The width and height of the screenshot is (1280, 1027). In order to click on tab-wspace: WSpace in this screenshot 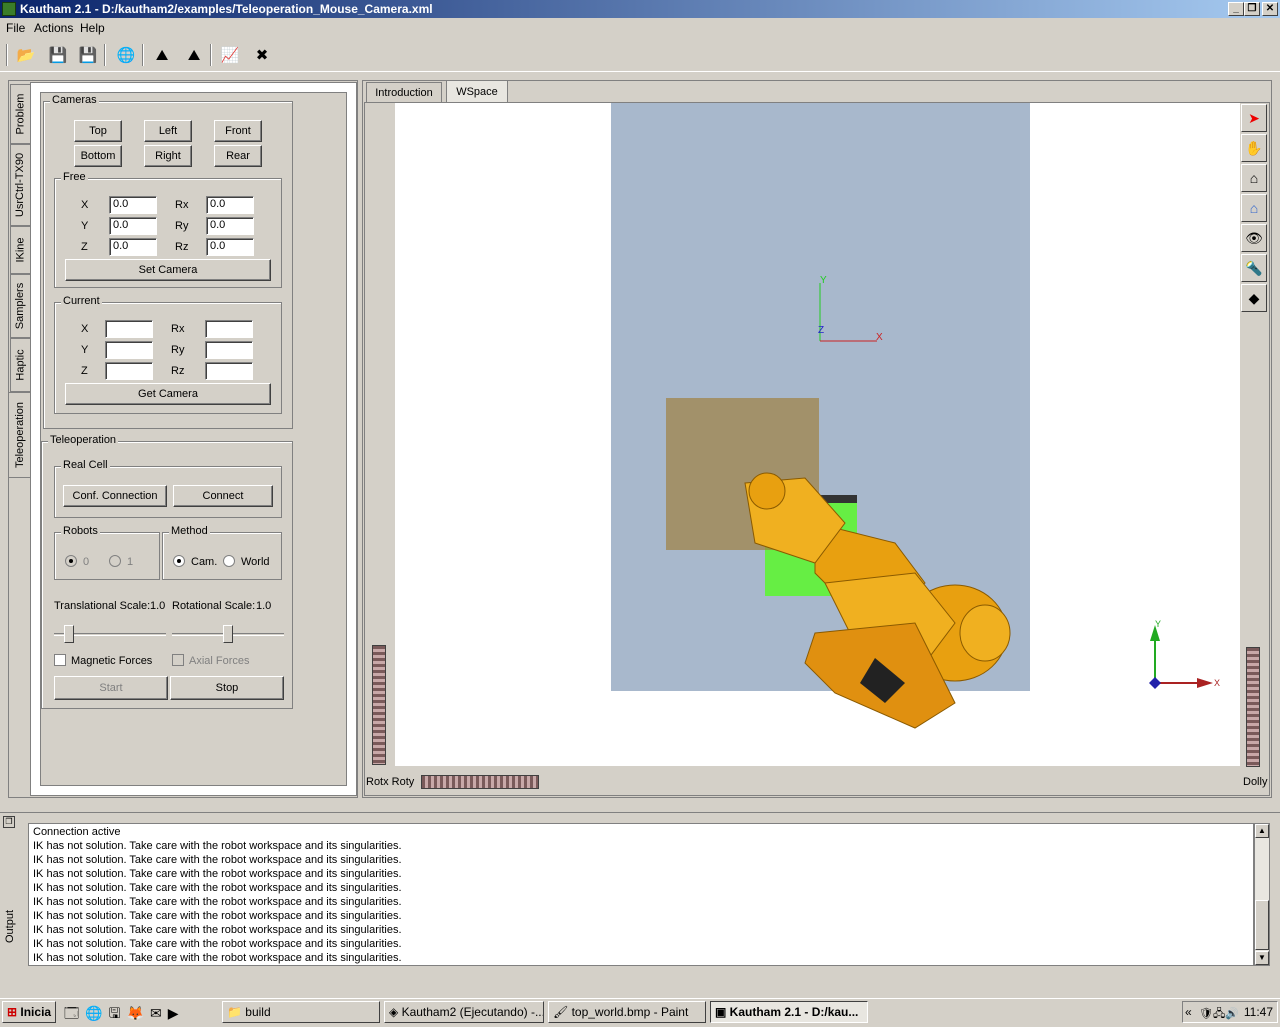, I will do `click(477, 91)`.